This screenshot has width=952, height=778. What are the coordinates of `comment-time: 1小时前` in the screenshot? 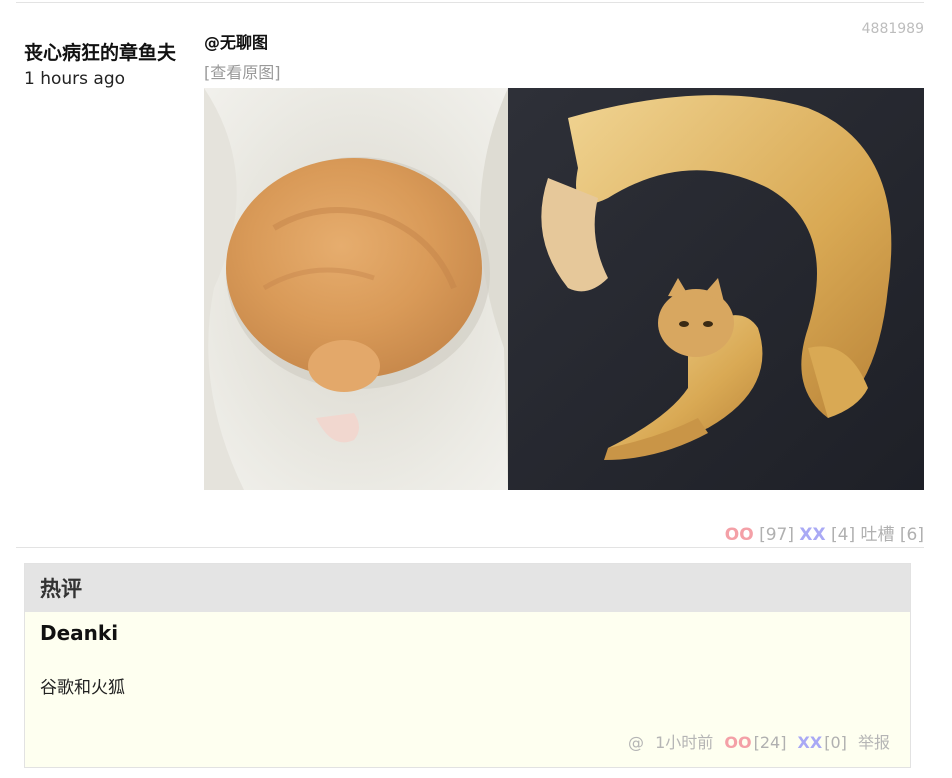 It's located at (684, 742).